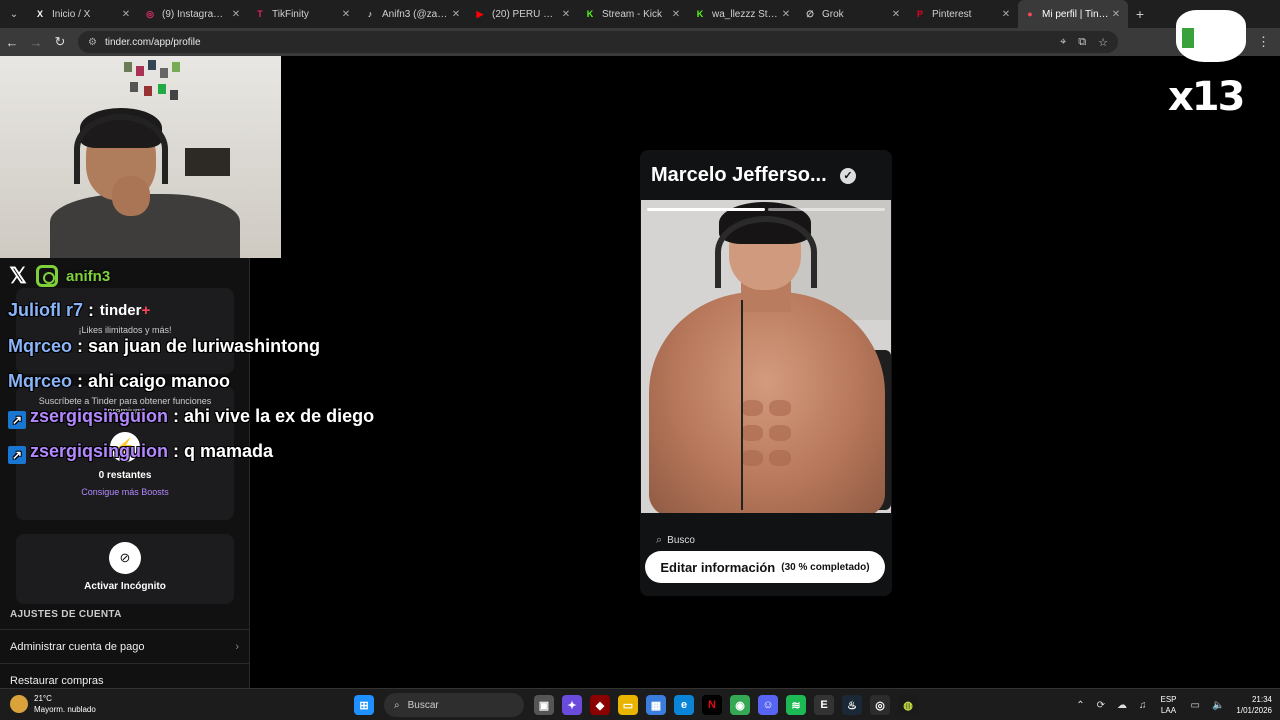 This screenshot has width=1280, height=720. I want to click on location-pin-icon: ⌖, so click(1063, 42).